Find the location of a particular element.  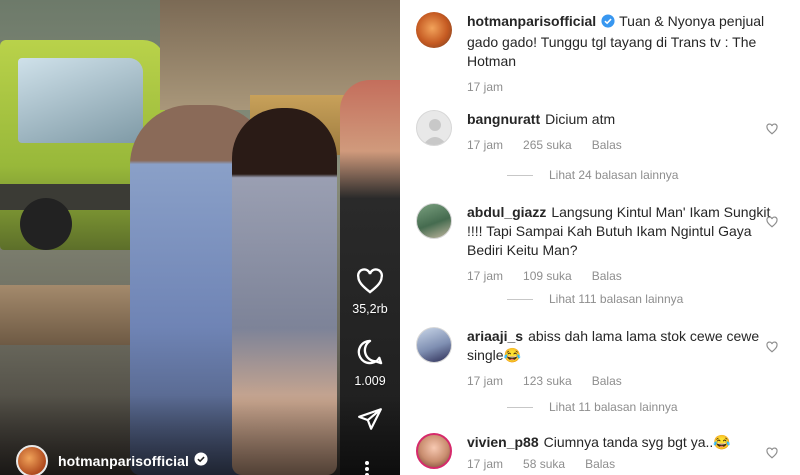

comment-likes: 58 suka is located at coordinates (544, 464).